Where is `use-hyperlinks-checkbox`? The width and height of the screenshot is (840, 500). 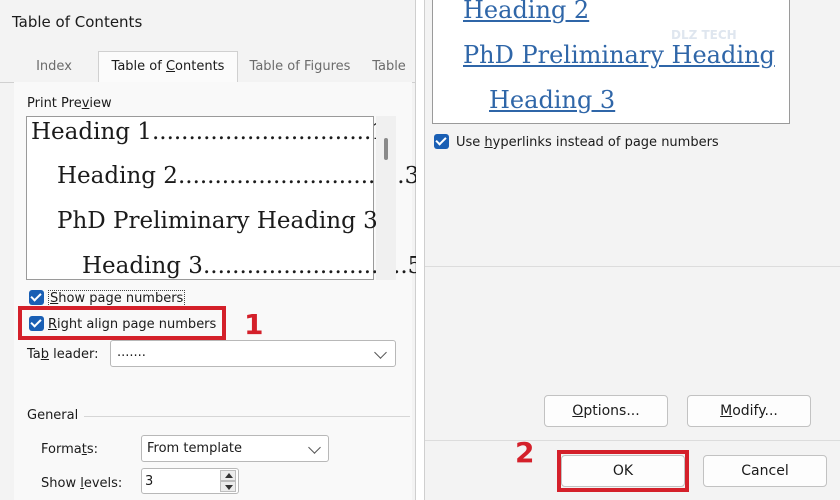 use-hyperlinks-checkbox is located at coordinates (441, 141).